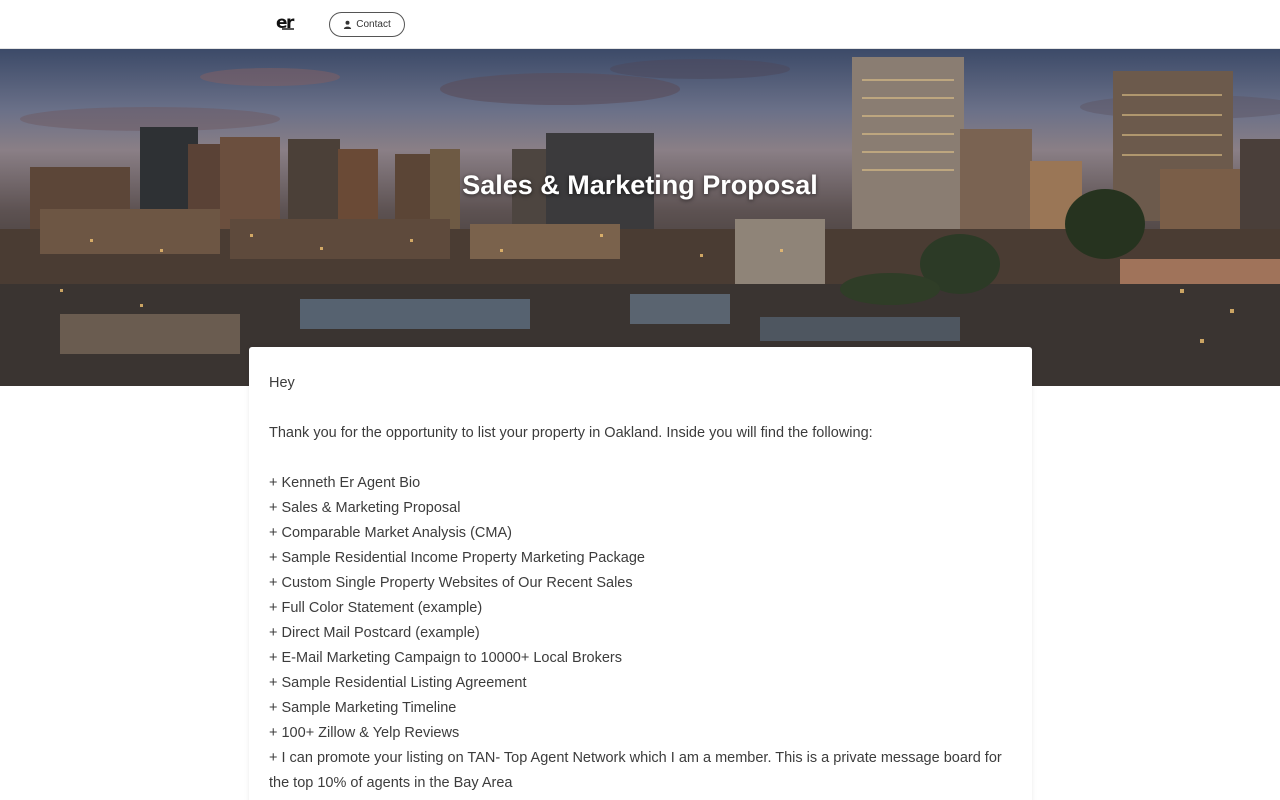  What do you see at coordinates (363, 708) in the screenshot?
I see `list-item: + Sample Marketing Timeline` at bounding box center [363, 708].